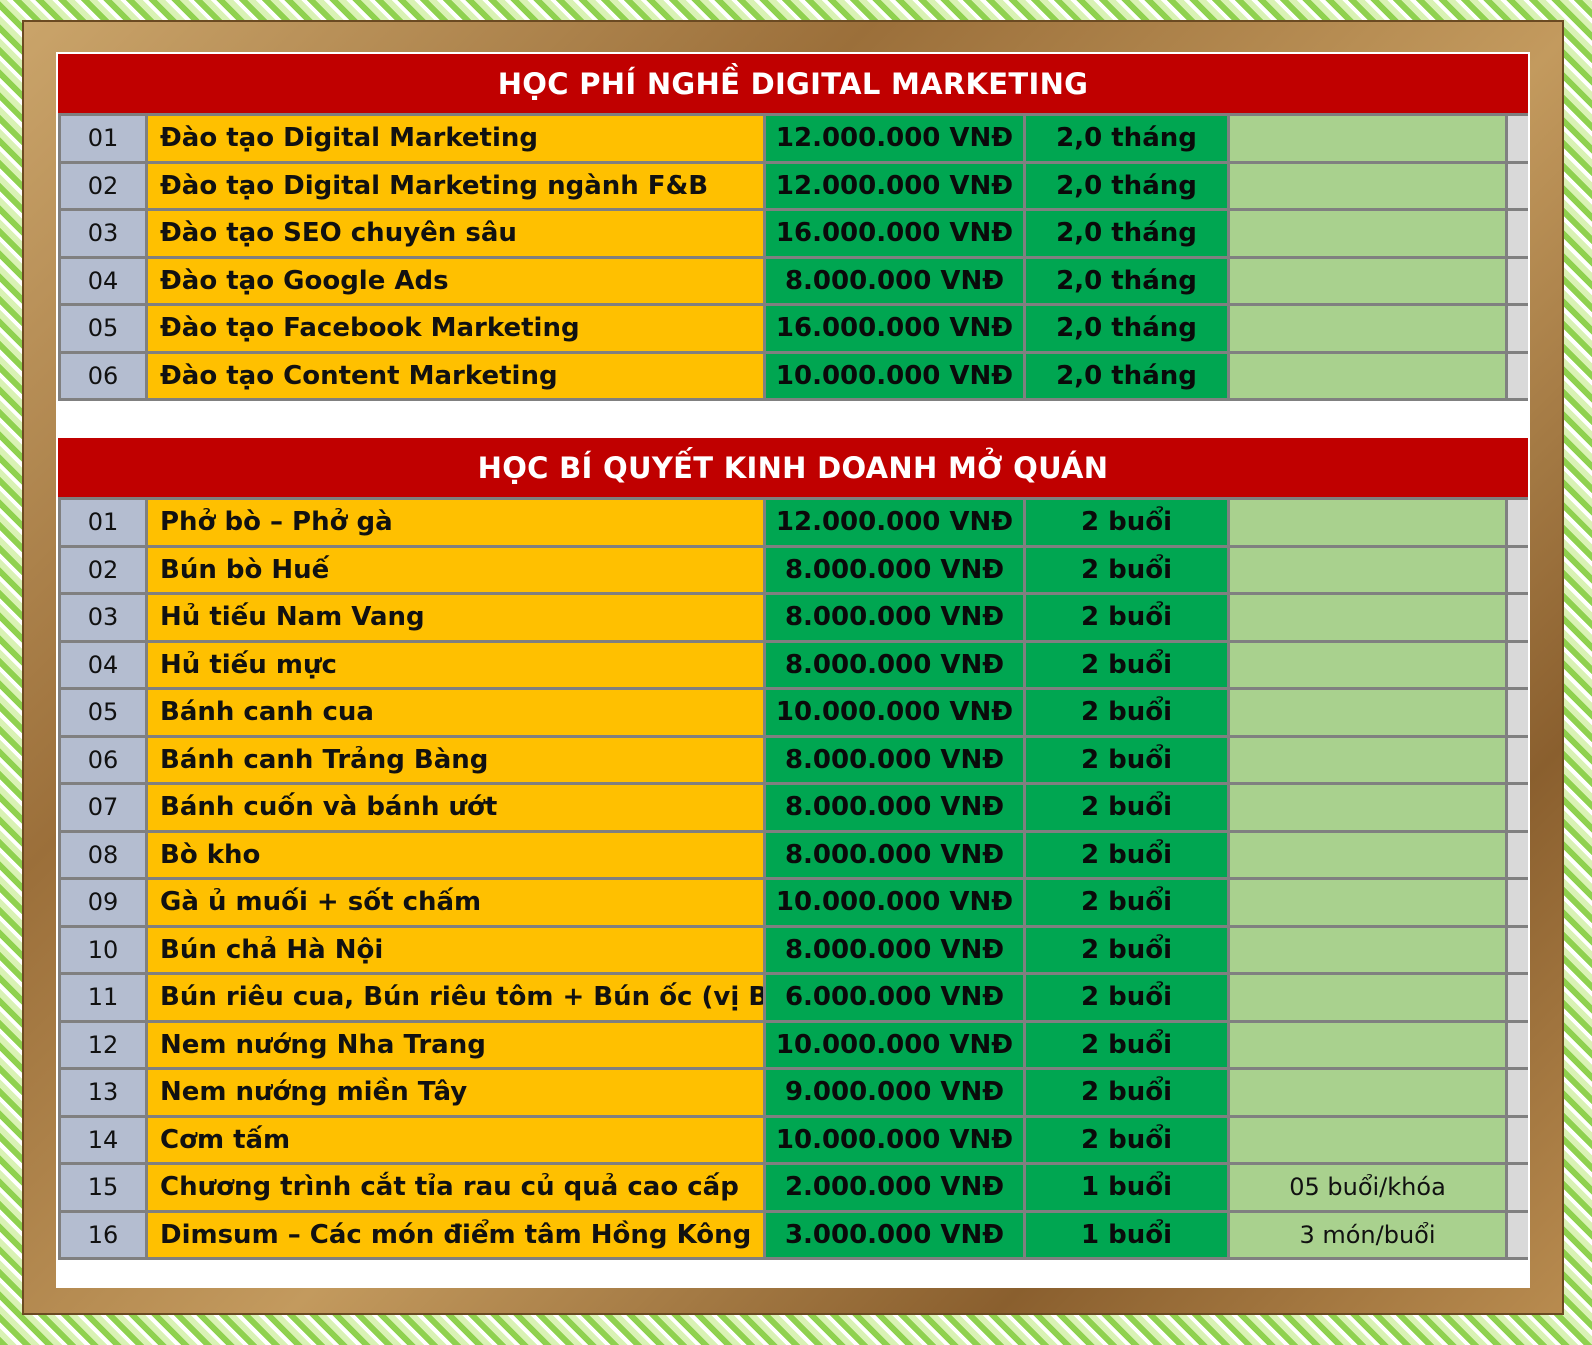  What do you see at coordinates (103, 807) in the screenshot?
I see `row-number: 07` at bounding box center [103, 807].